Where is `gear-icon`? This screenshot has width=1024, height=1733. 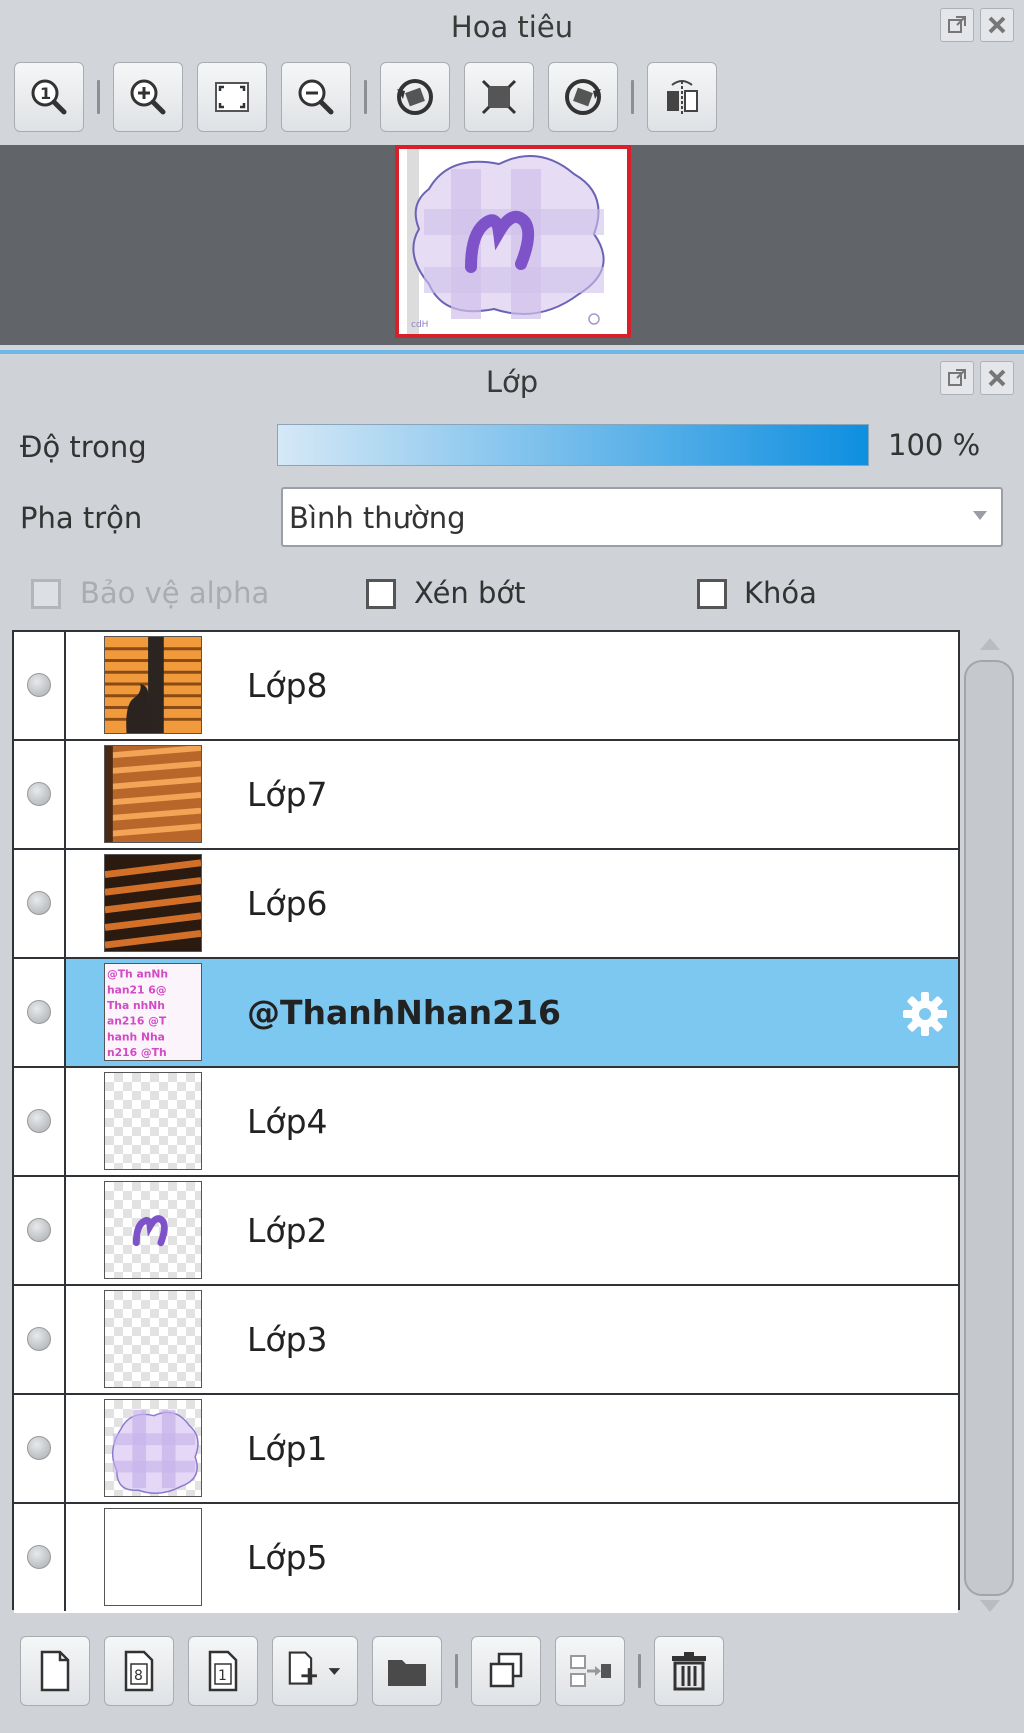 gear-icon is located at coordinates (925, 1014).